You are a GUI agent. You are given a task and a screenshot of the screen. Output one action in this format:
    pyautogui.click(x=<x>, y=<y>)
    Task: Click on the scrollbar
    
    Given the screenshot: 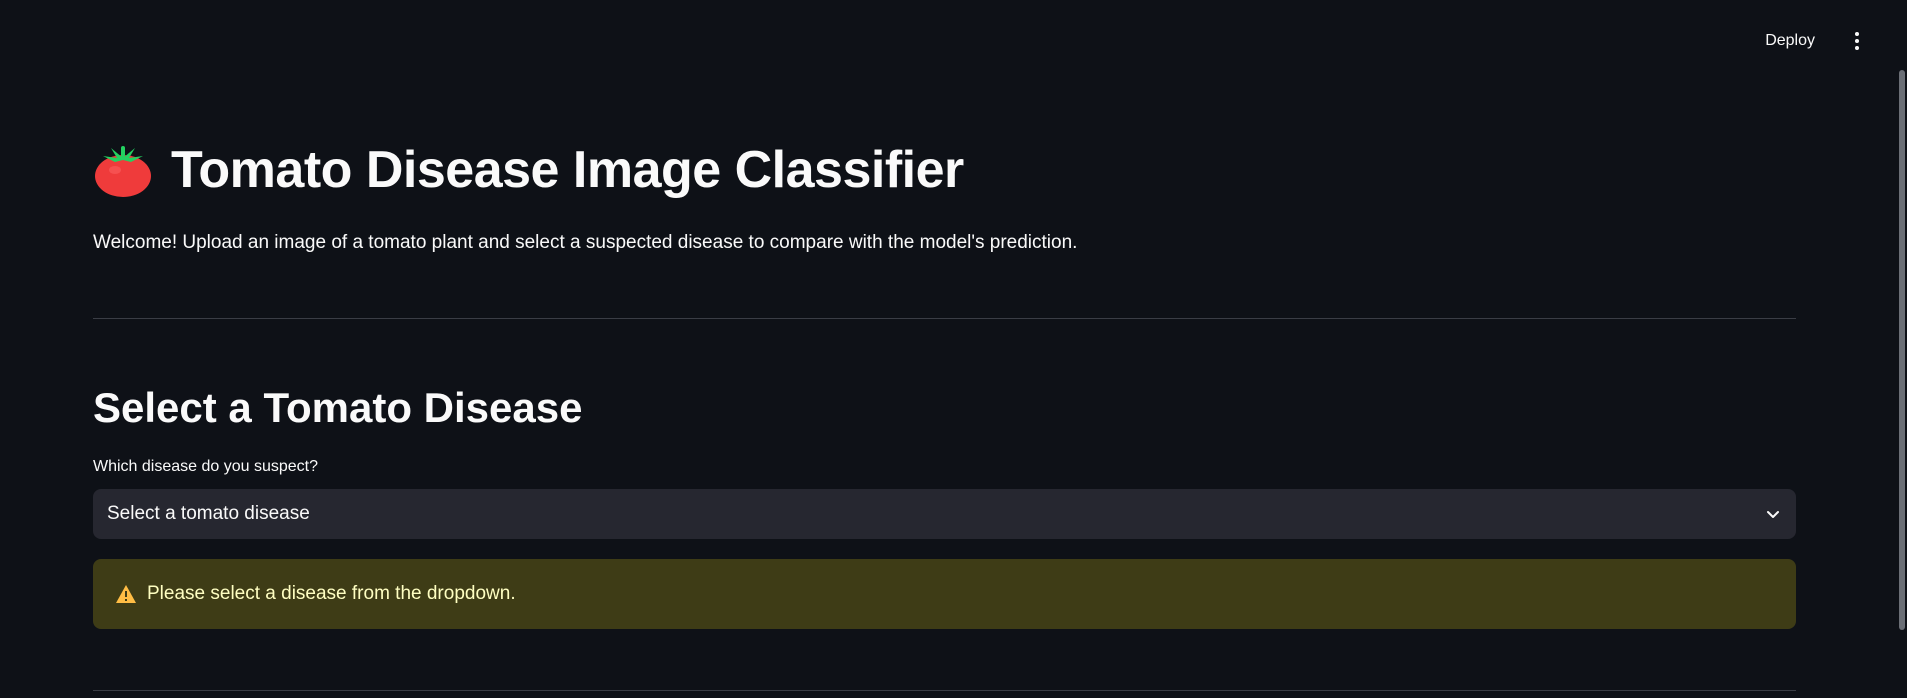 What is the action you would take?
    pyautogui.click(x=1901, y=349)
    